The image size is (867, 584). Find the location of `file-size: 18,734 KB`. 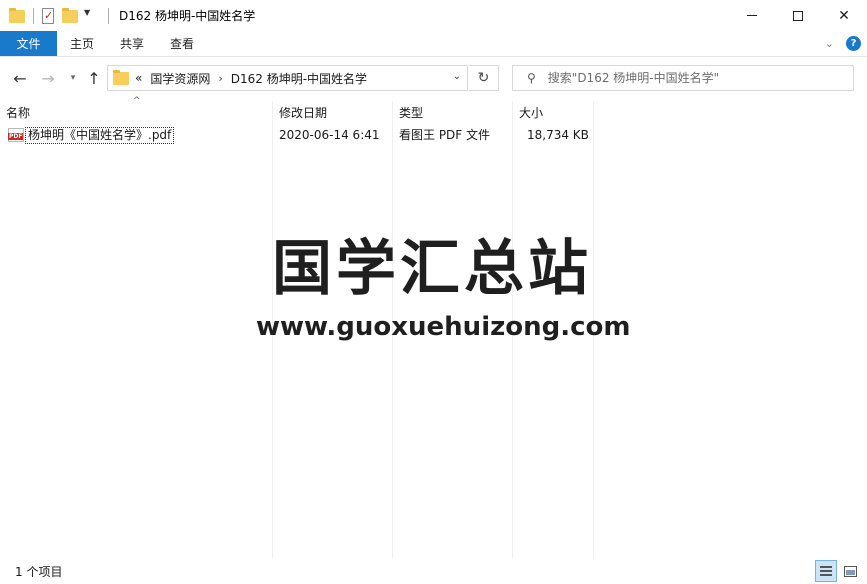

file-size: 18,734 KB is located at coordinates (558, 135).